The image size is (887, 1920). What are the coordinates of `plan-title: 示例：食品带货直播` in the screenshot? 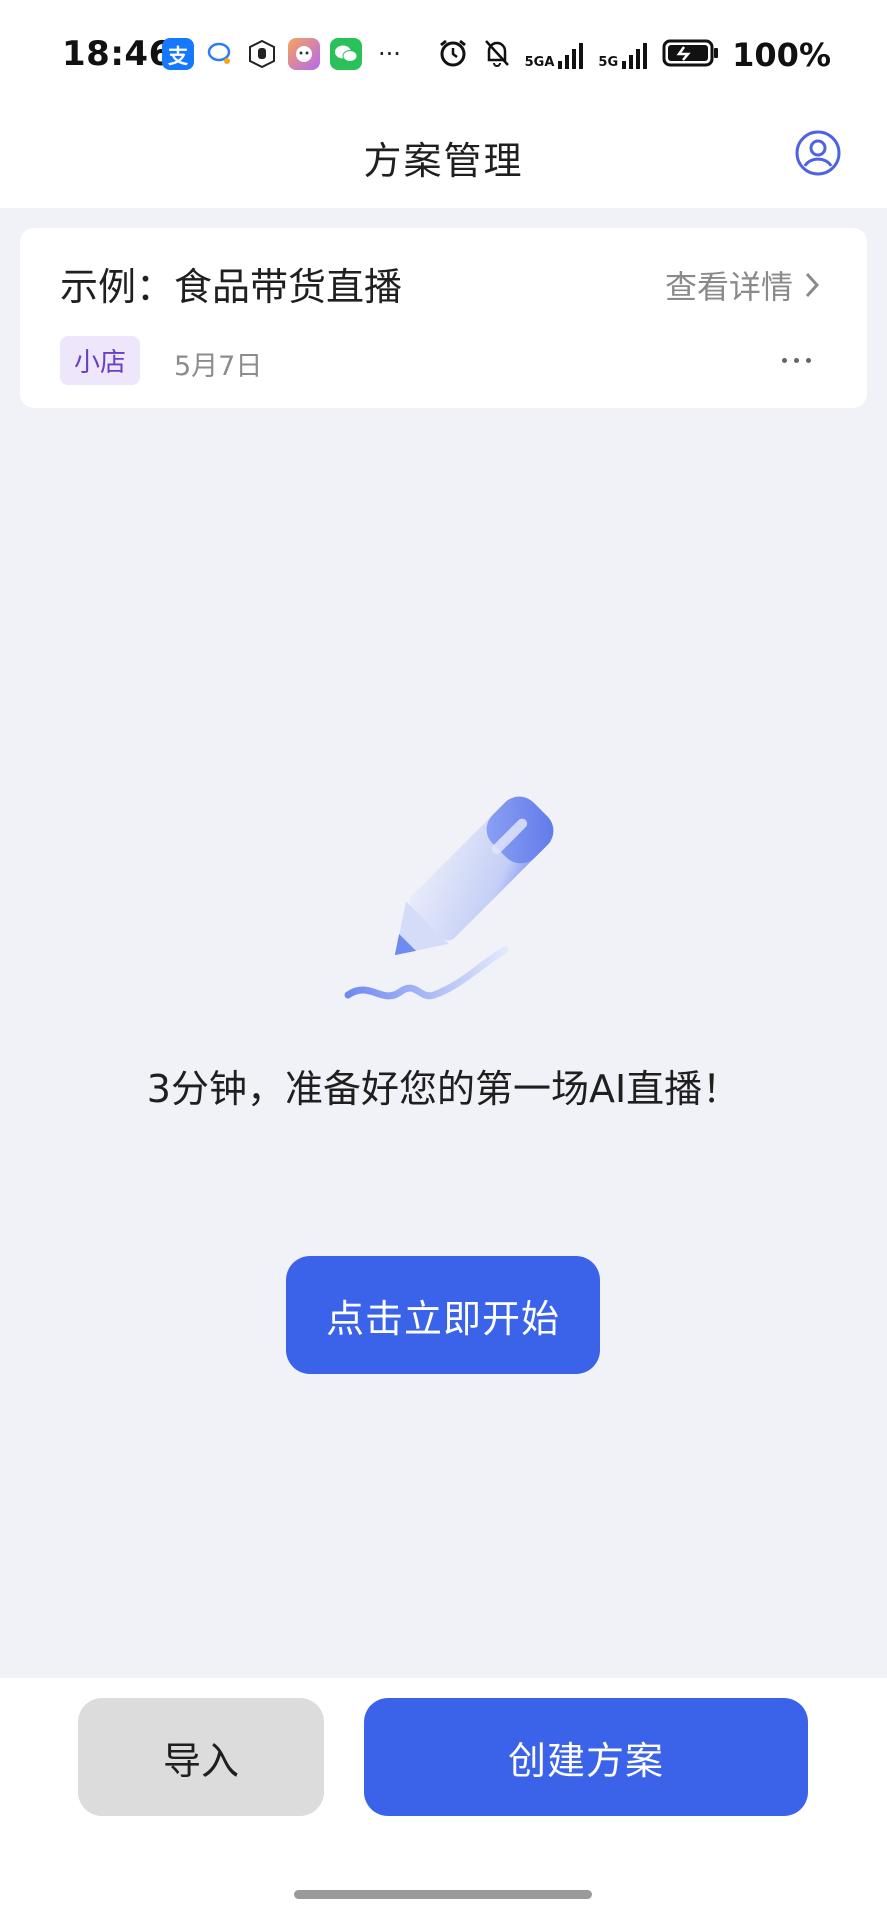 It's located at (231, 287).